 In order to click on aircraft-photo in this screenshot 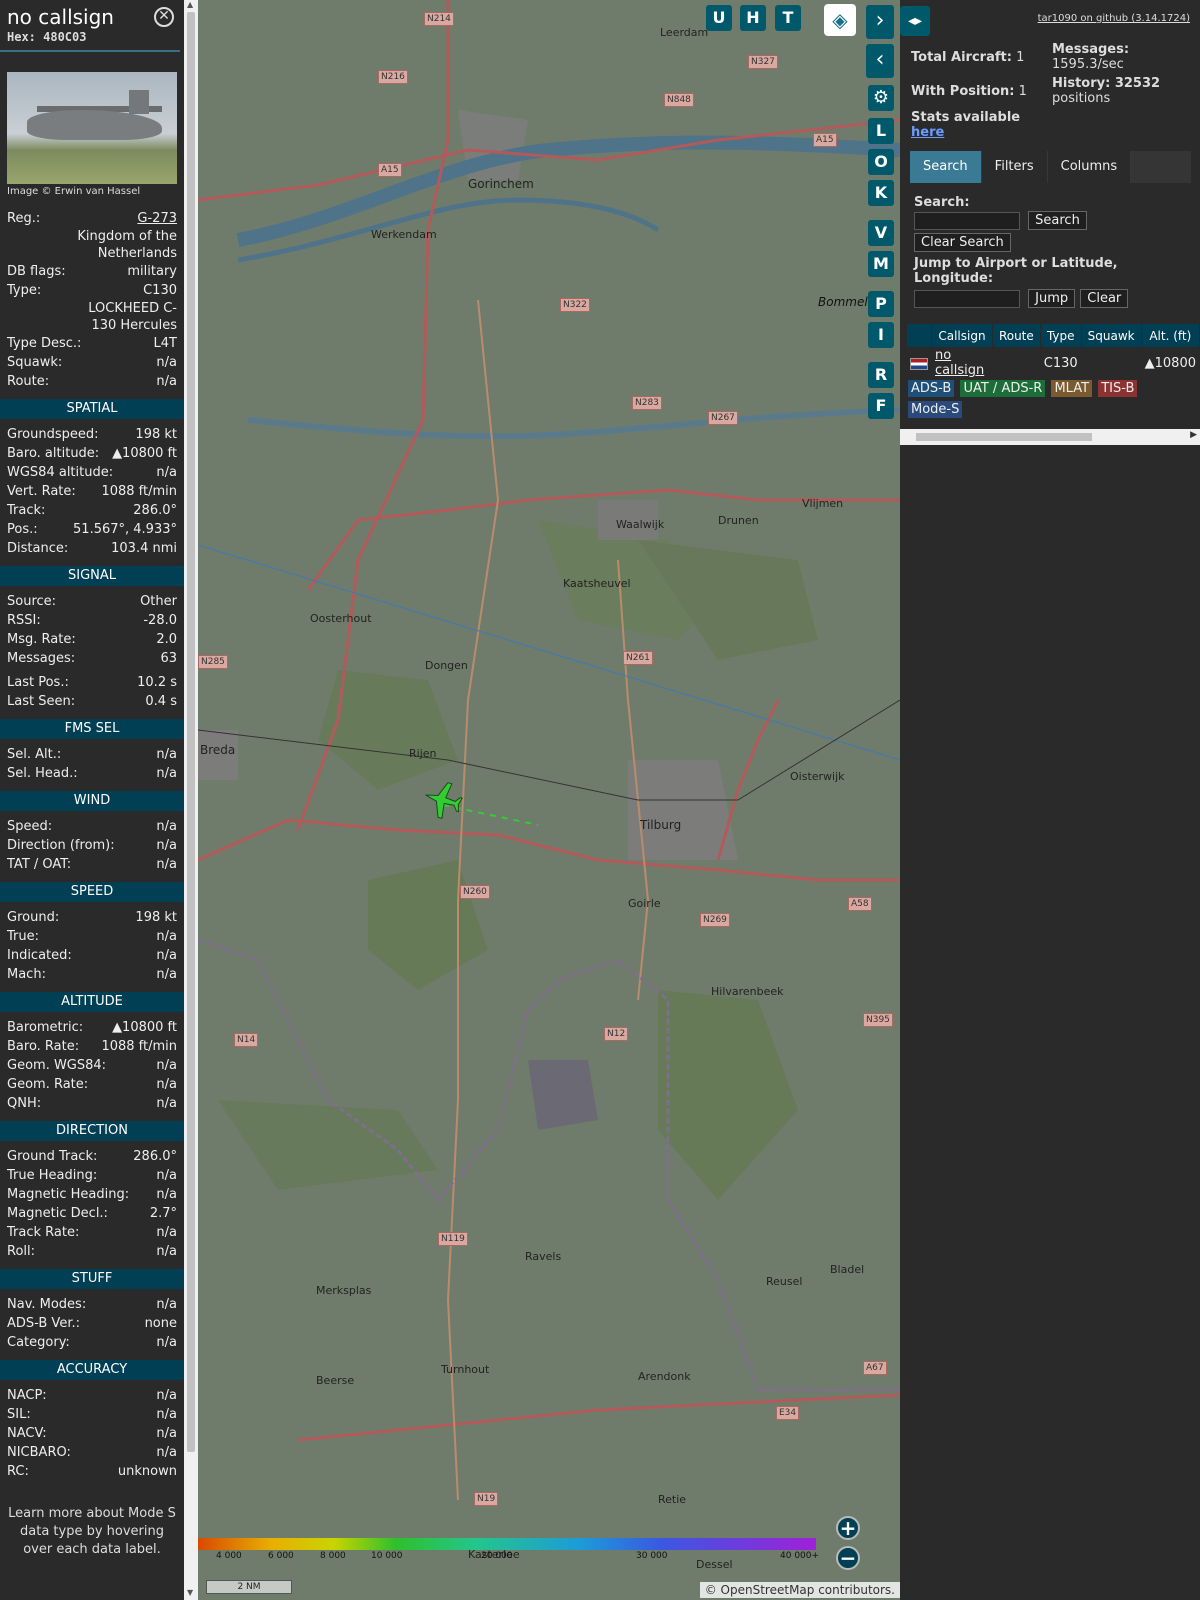, I will do `click(92, 128)`.